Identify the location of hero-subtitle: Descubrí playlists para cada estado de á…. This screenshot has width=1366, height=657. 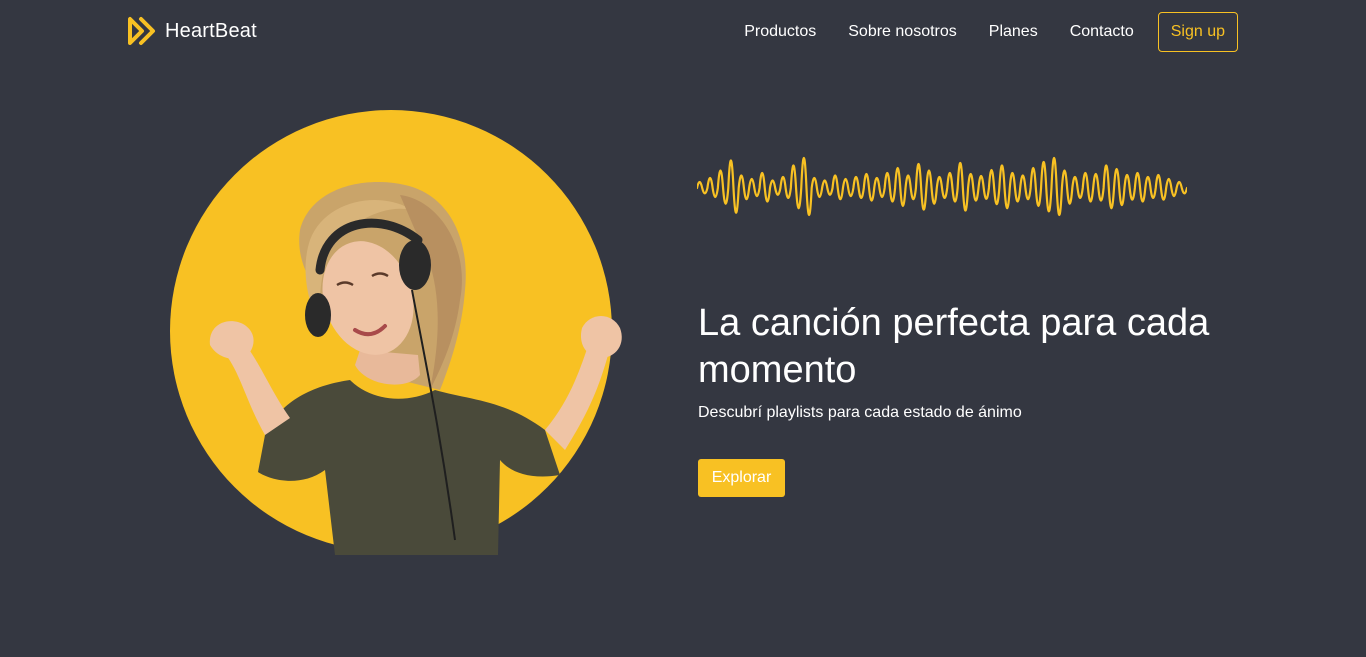
(860, 412).